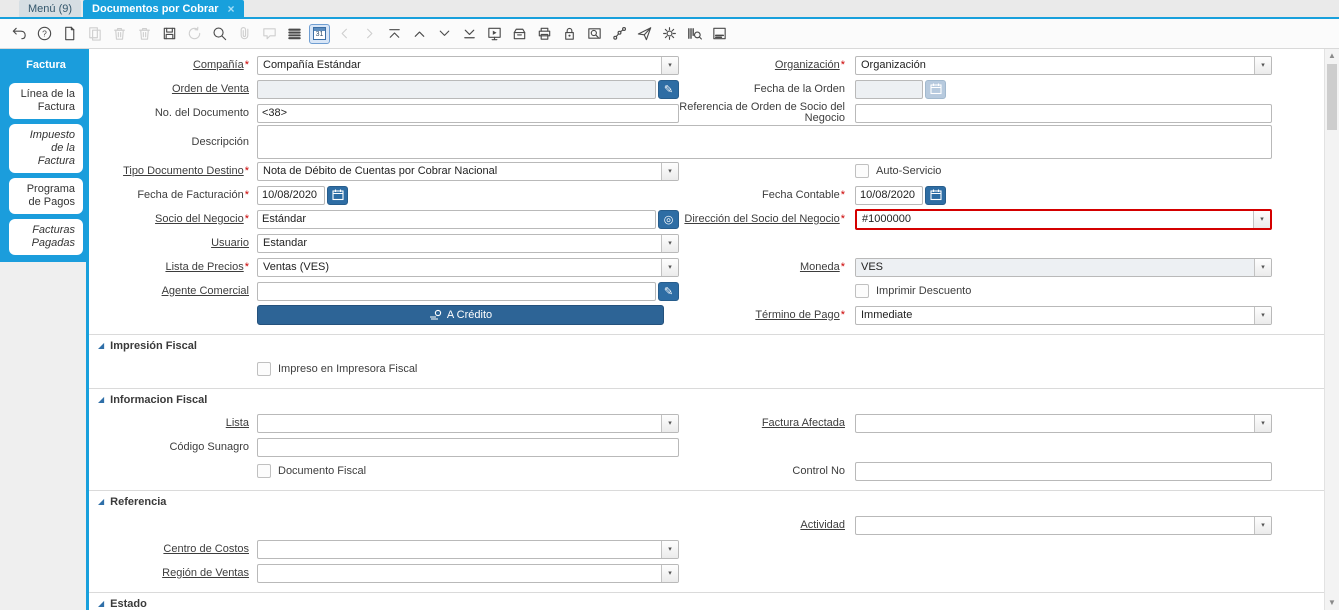  What do you see at coordinates (468, 549) in the screenshot?
I see `centro-de-costos-select: ▾` at bounding box center [468, 549].